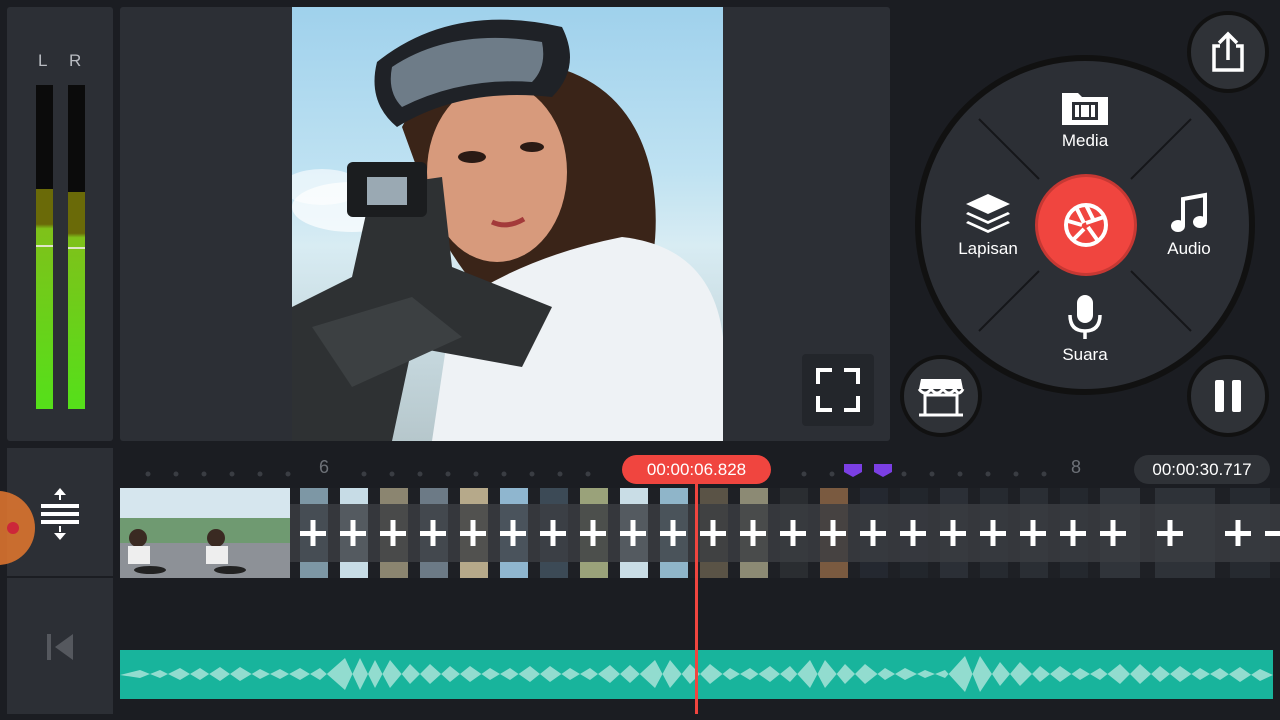  I want to click on meter-left-bar, so click(44, 247).